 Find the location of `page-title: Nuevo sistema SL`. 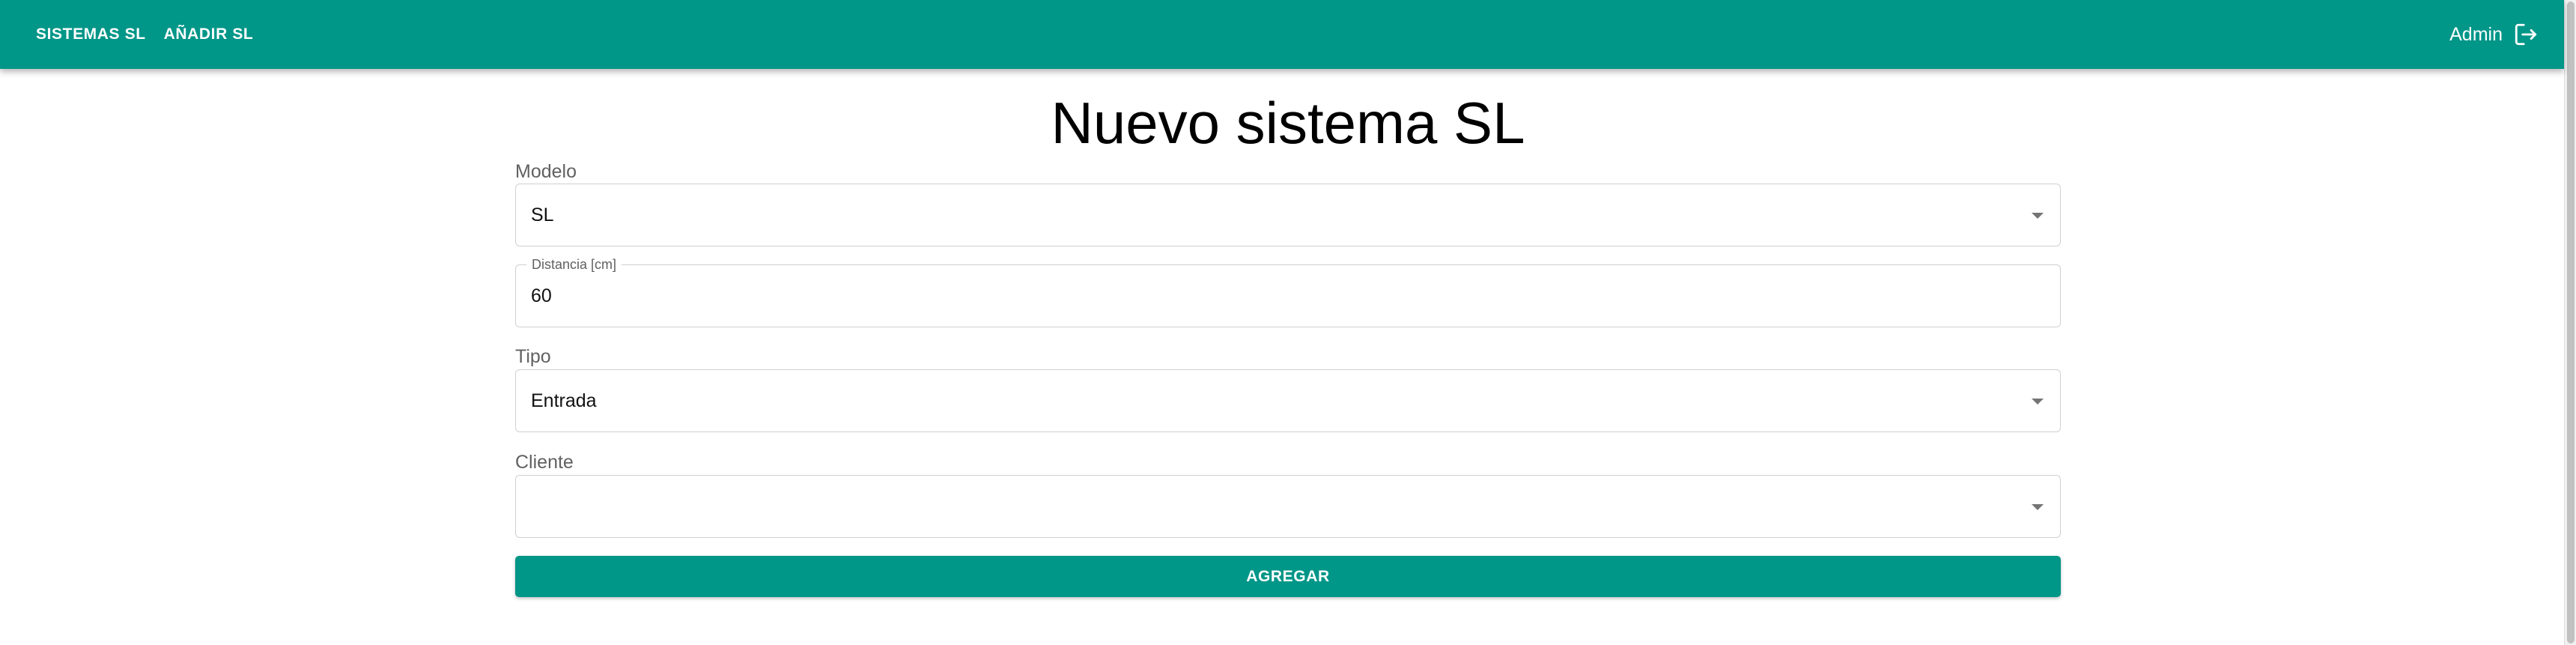

page-title: Nuevo sistema SL is located at coordinates (1288, 123).